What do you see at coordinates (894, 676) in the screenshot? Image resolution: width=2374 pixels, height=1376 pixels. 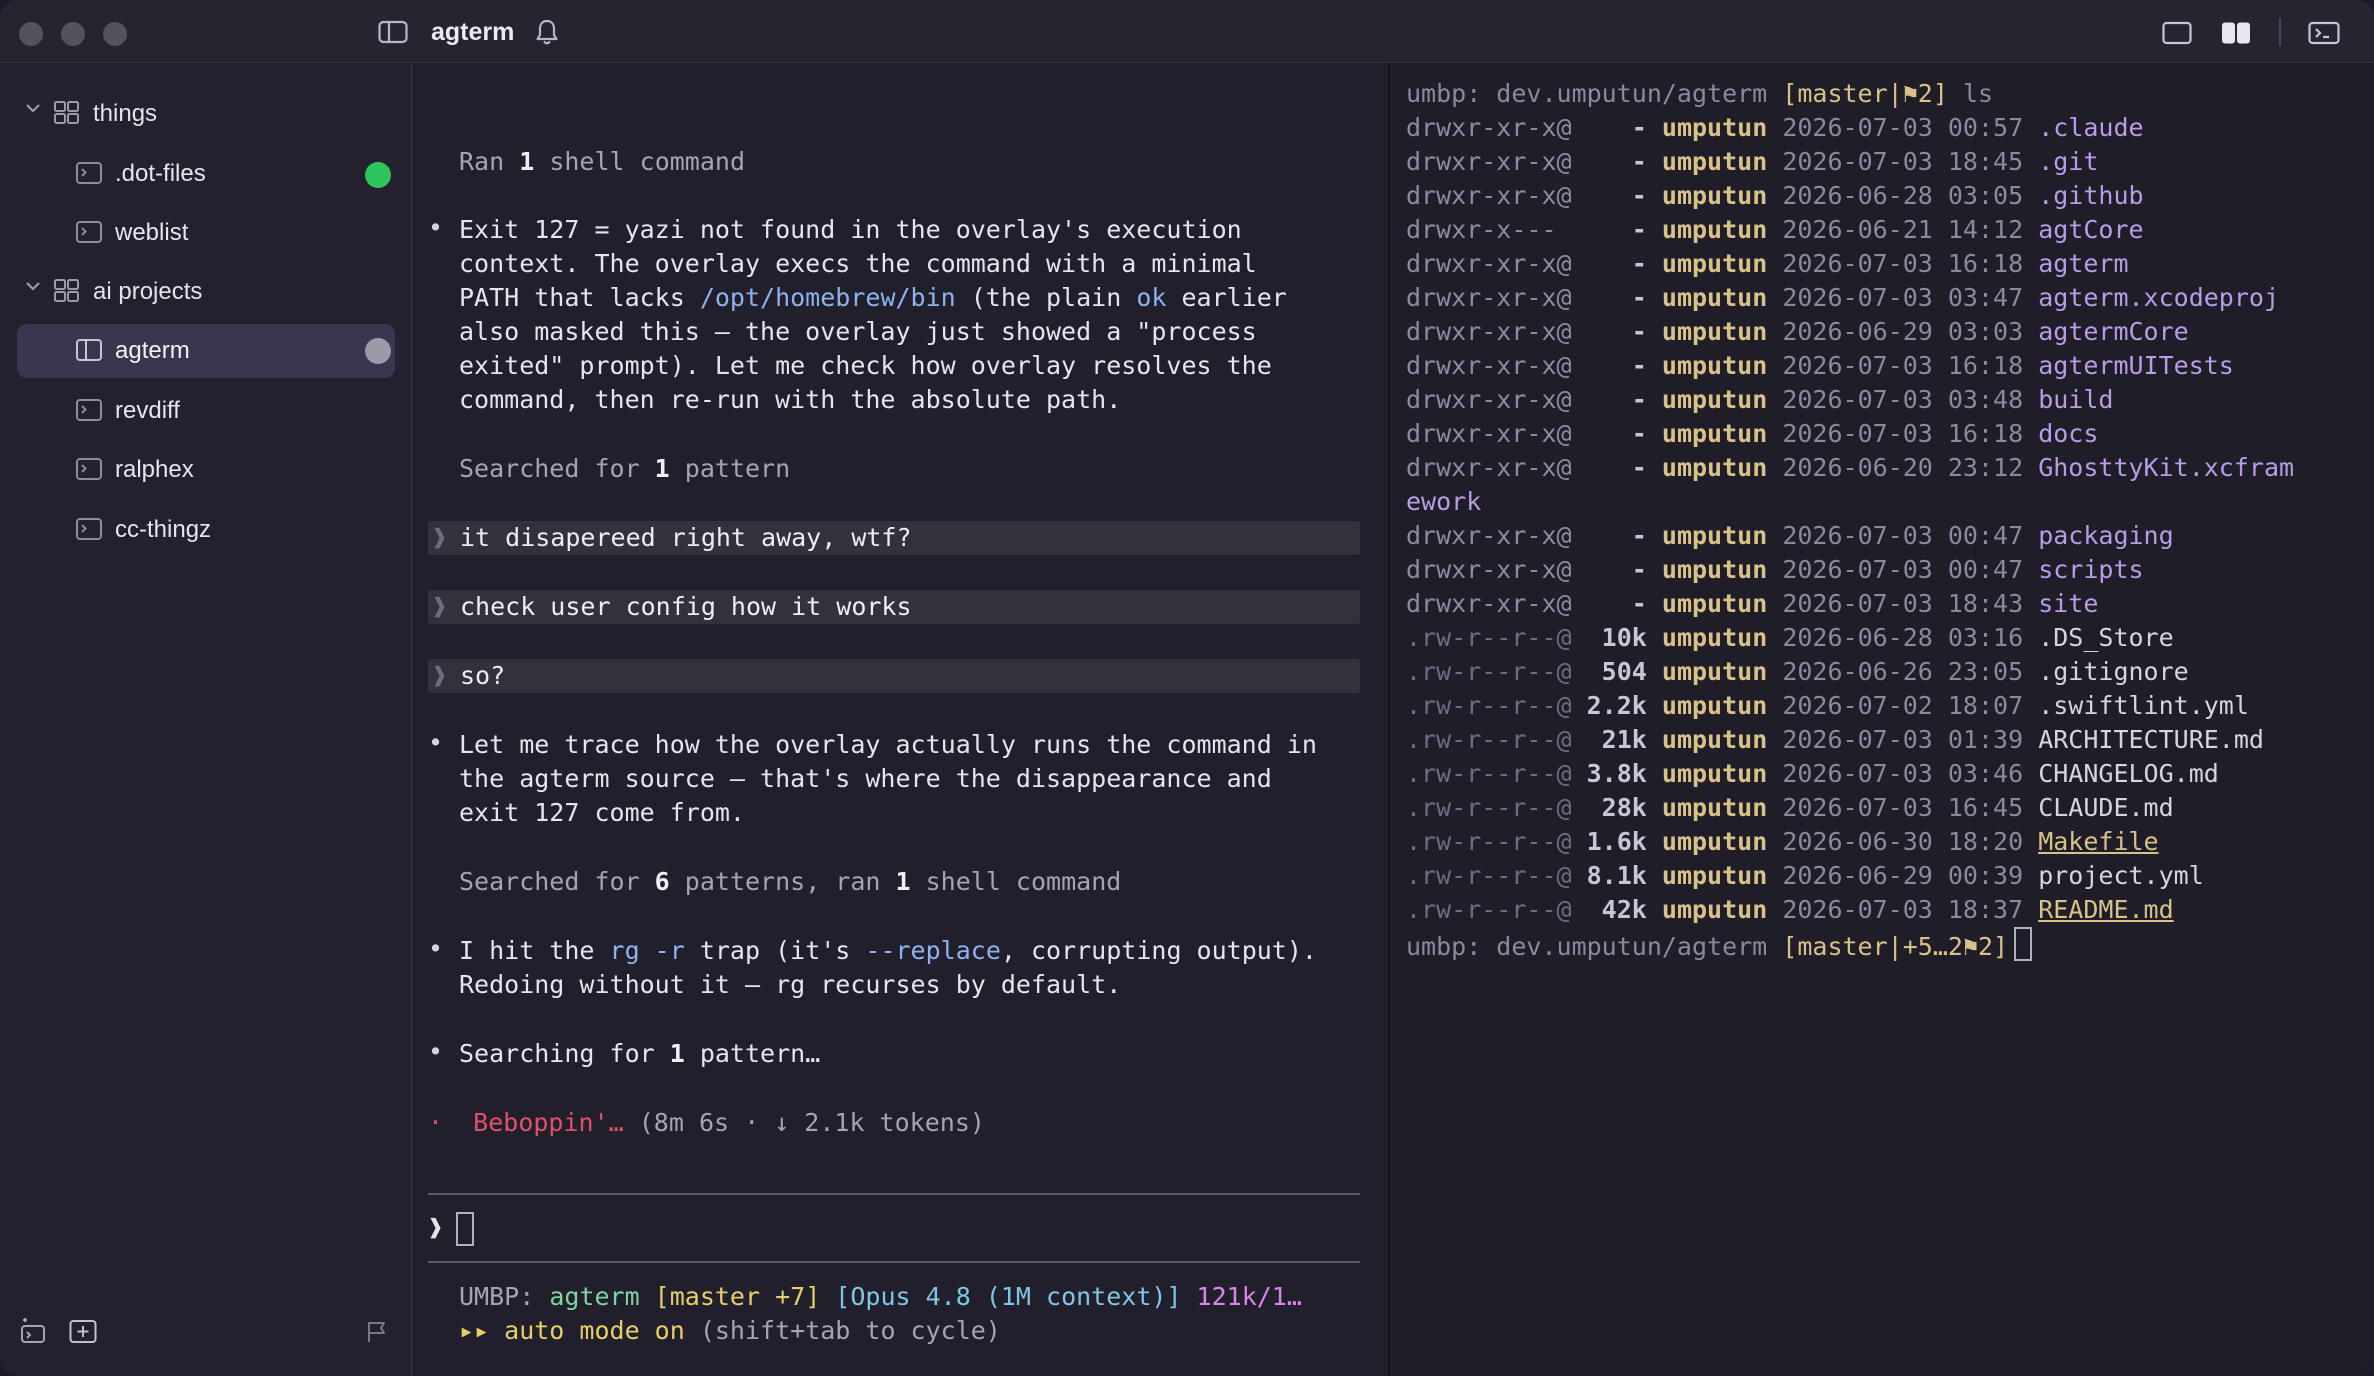 I see `user-prompt: ❱ so?` at bounding box center [894, 676].